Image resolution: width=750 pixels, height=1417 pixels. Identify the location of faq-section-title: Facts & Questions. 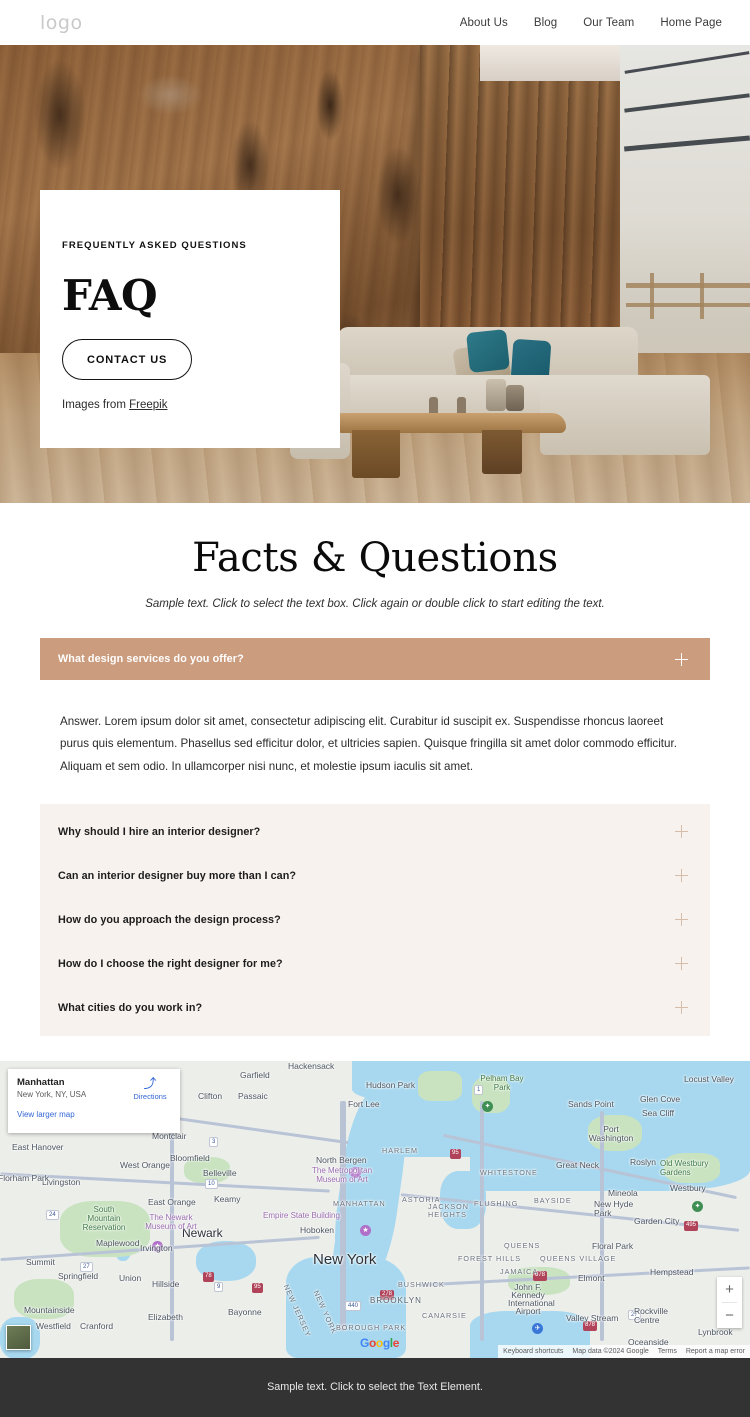
(375, 558).